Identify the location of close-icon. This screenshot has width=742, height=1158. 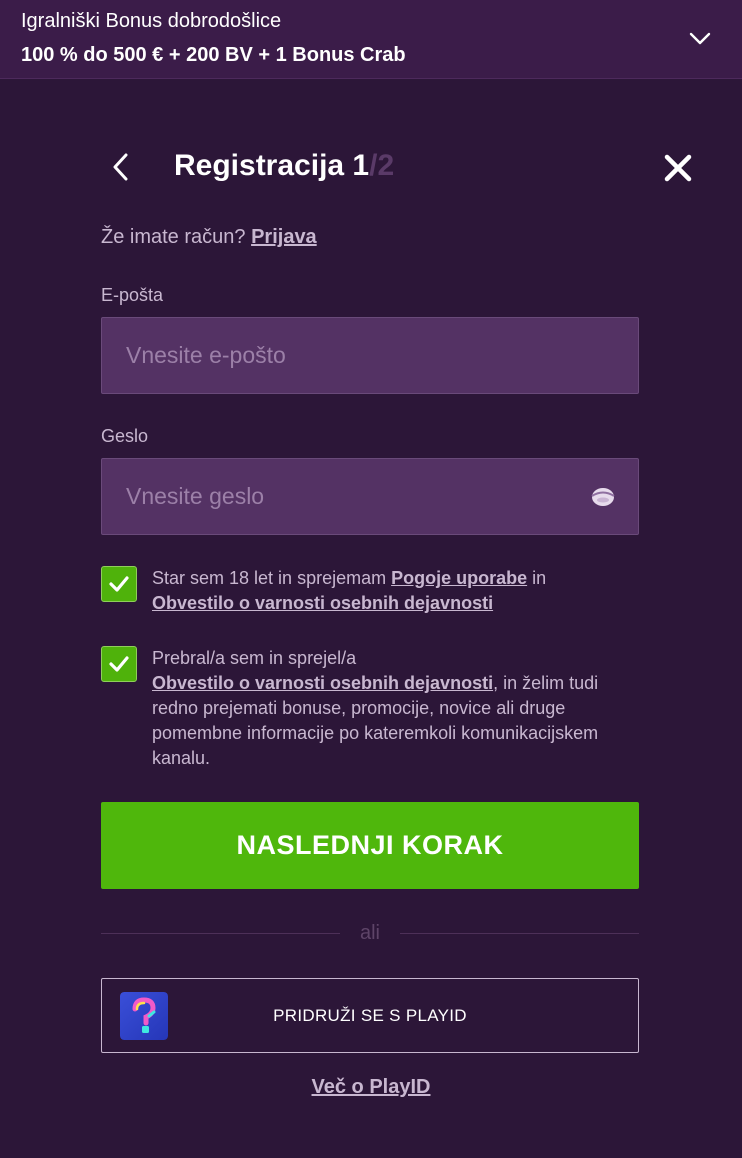
(678, 168).